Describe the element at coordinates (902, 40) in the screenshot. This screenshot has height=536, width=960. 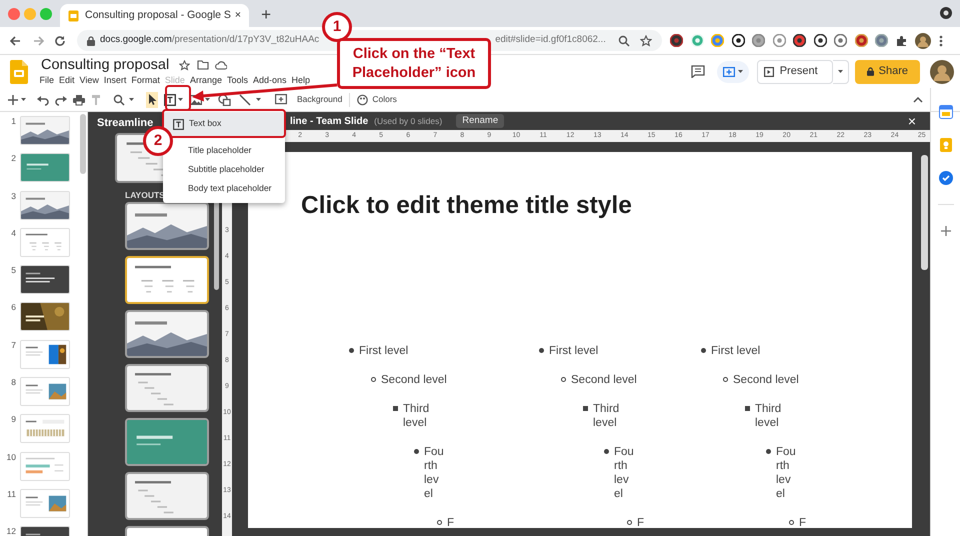
I see `puzzle-icon` at that location.